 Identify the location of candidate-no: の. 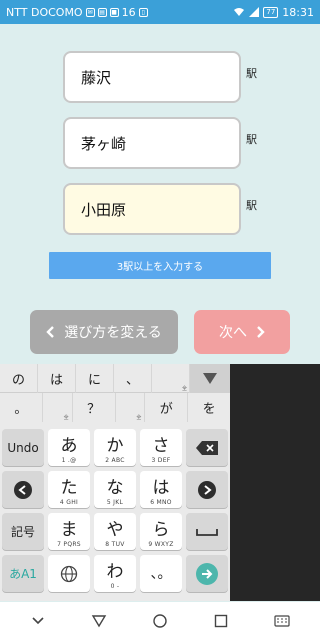
(19, 378).